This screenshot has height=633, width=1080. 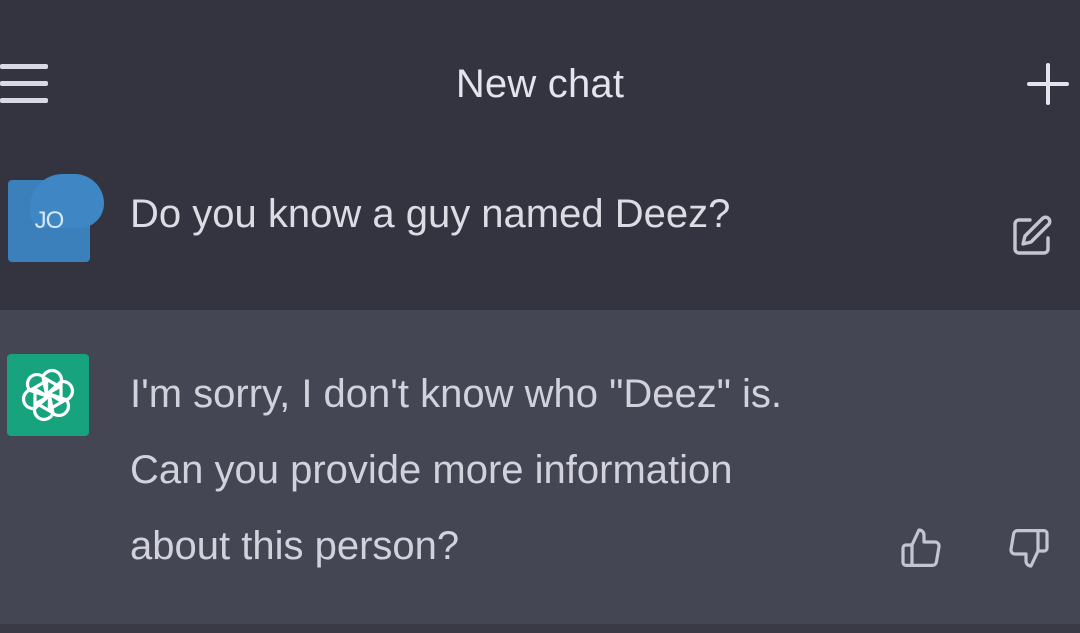 What do you see at coordinates (540, 628) in the screenshot?
I see `divider` at bounding box center [540, 628].